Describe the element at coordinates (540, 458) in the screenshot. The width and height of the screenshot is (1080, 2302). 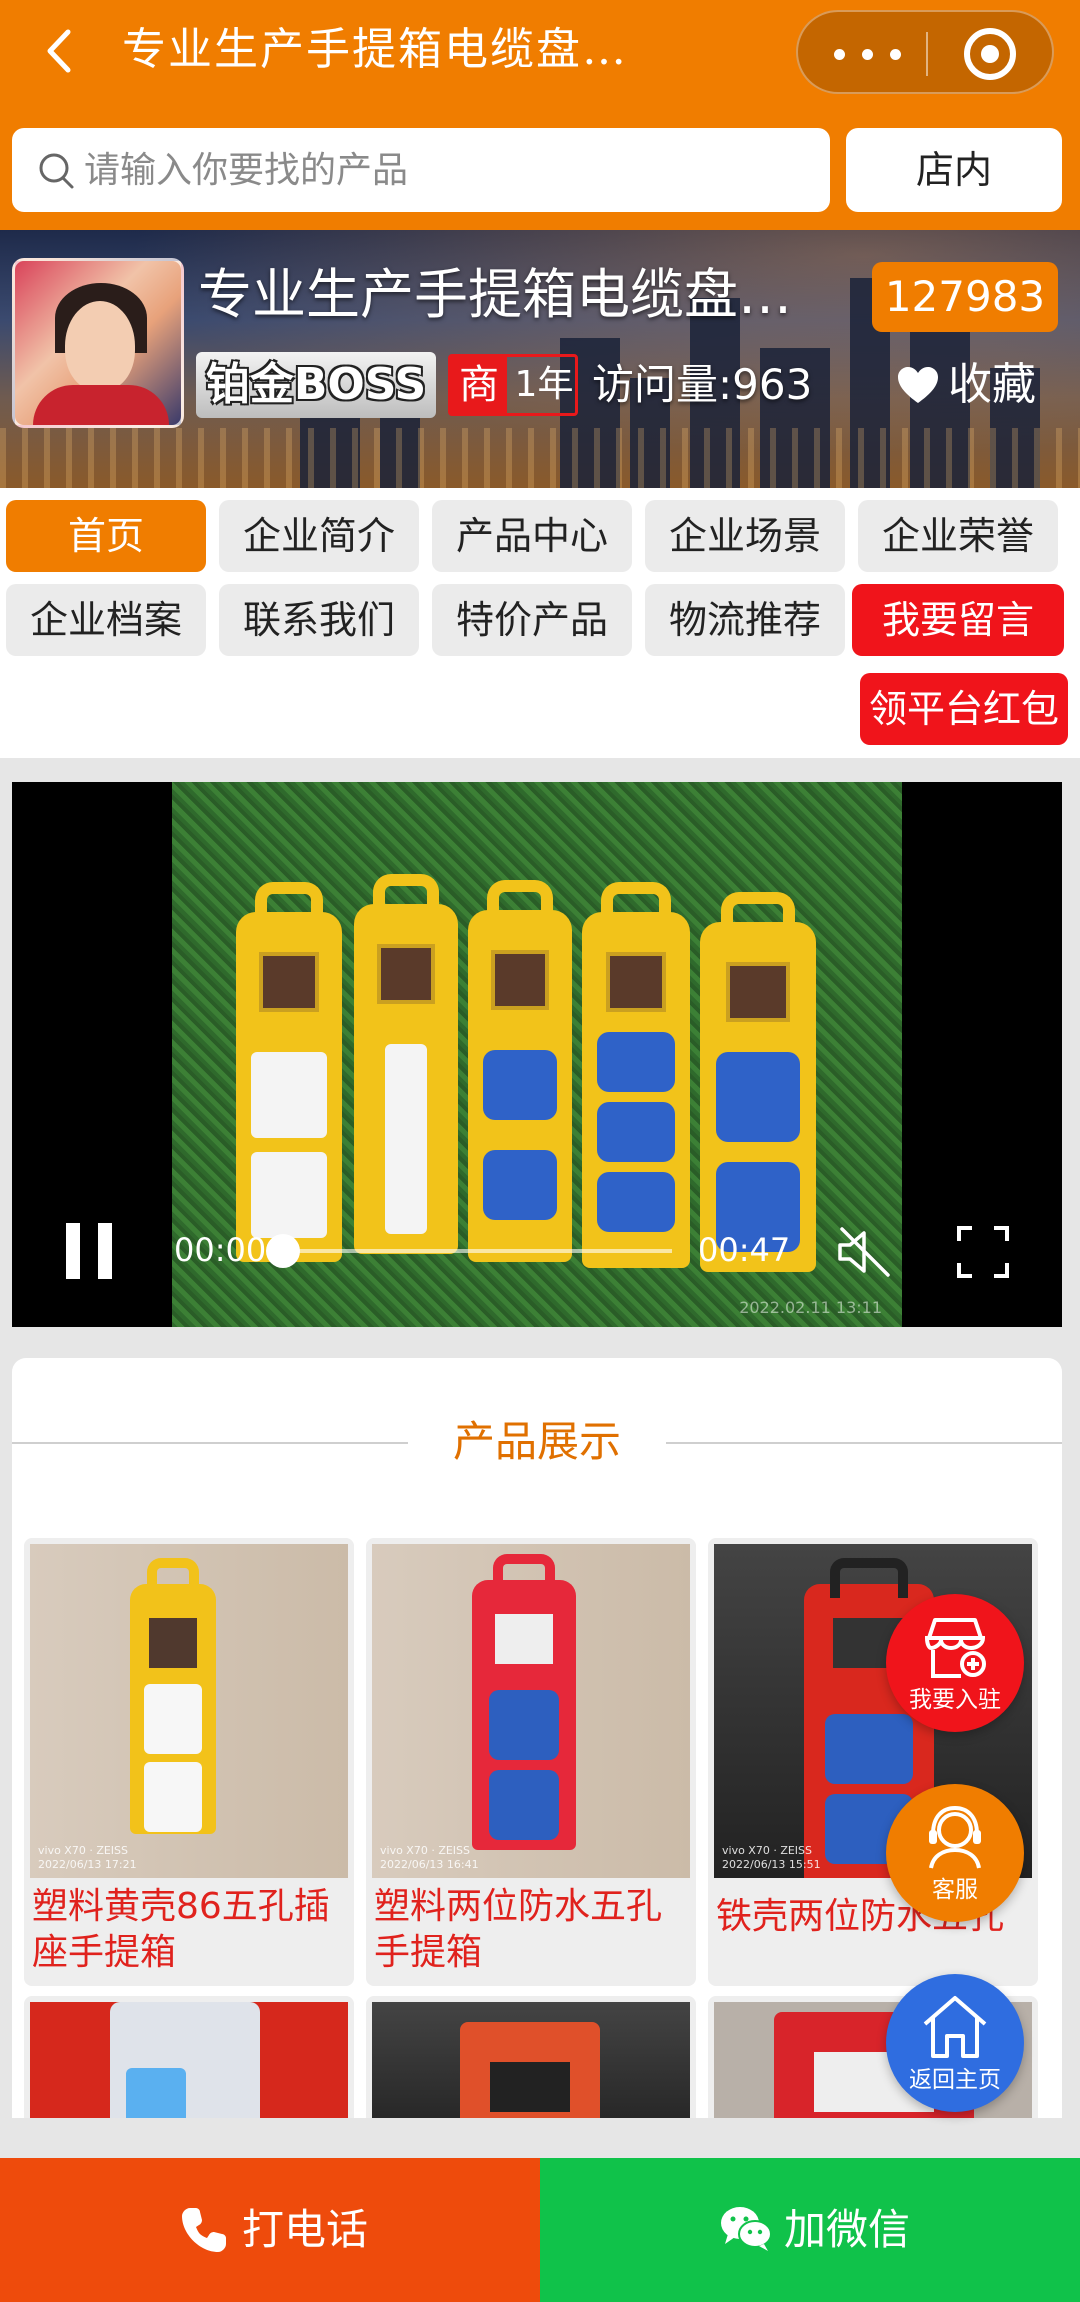
I see `banner-city-lights` at that location.